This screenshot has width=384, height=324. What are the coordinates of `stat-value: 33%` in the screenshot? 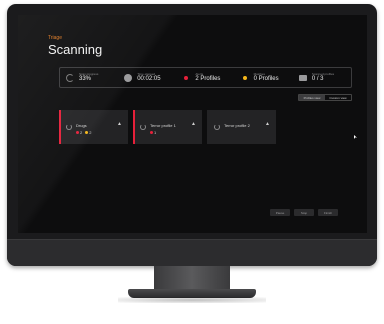 It's located at (85, 79).